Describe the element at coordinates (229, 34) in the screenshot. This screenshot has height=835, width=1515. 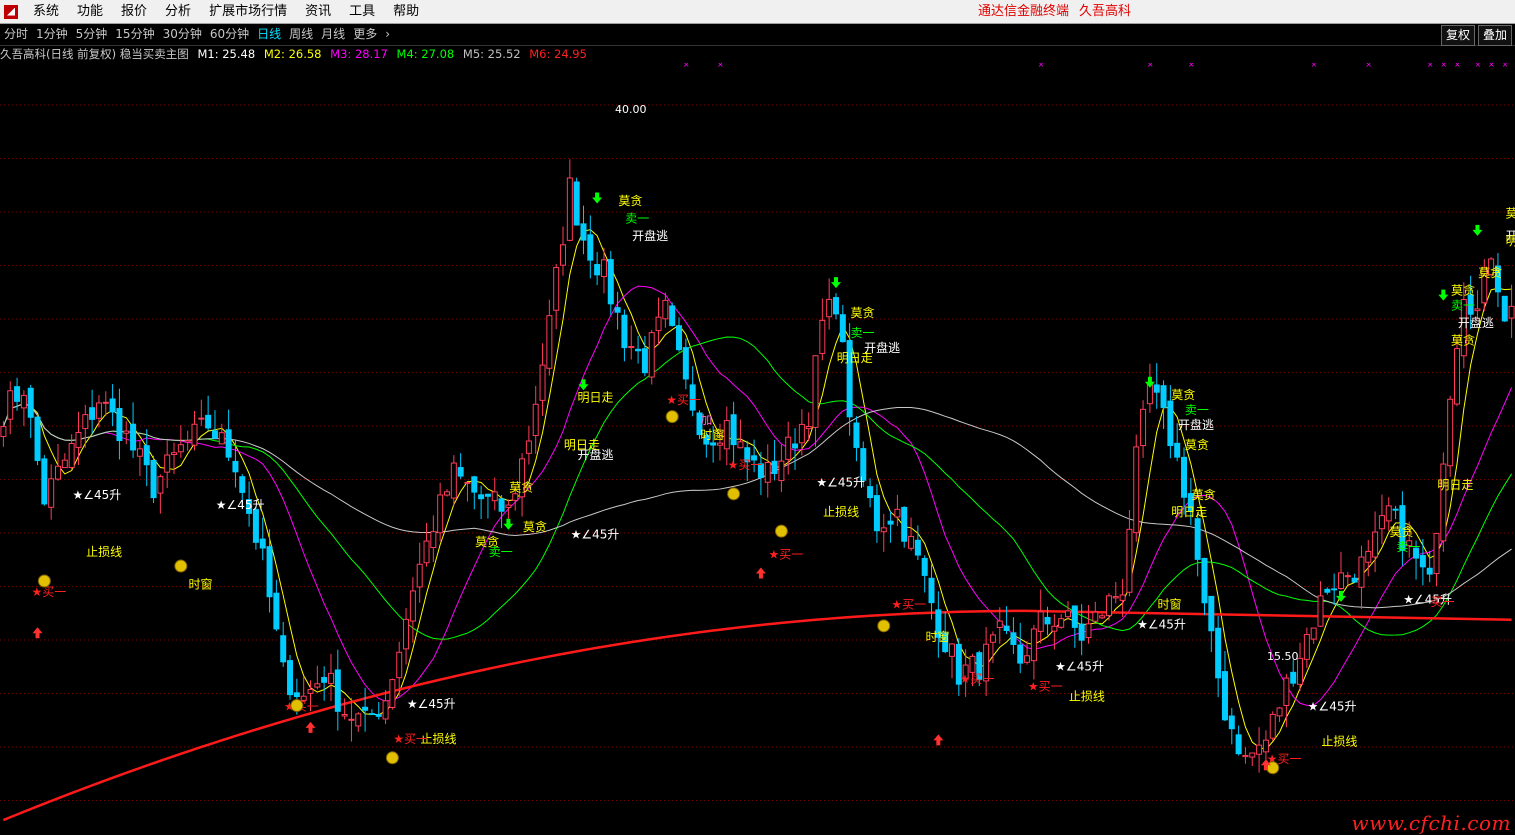
I see `period-60min: 60分钟` at that location.